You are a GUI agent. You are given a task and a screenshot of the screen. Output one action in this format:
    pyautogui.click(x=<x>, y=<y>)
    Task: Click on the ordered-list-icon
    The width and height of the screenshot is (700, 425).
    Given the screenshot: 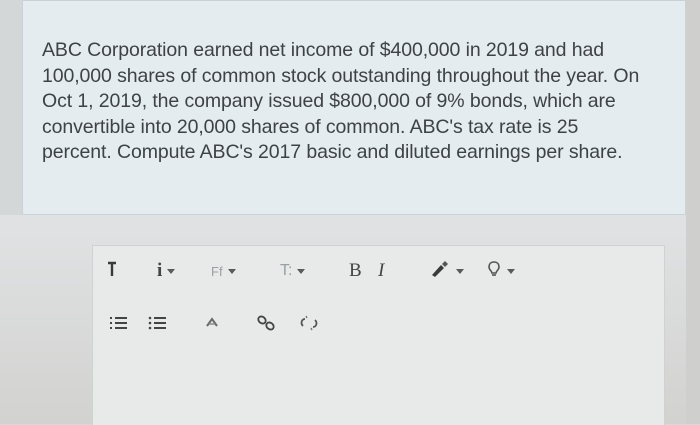 What is the action you would take?
    pyautogui.click(x=119, y=325)
    